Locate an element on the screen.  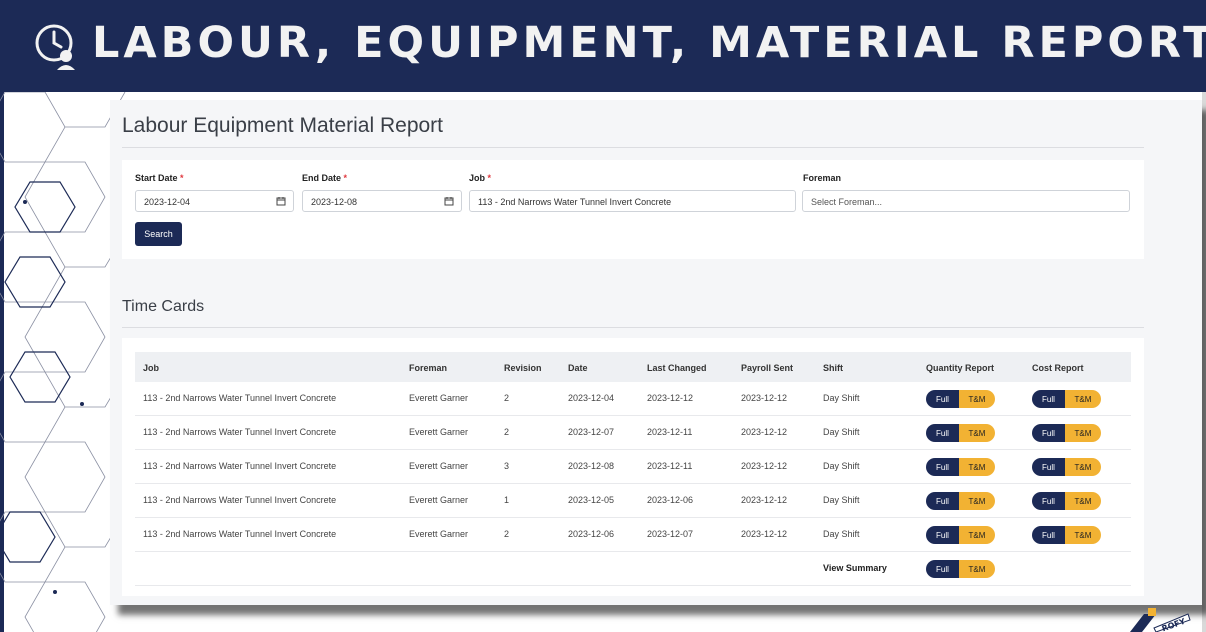
page-title: Labour Equipment Material Report is located at coordinates (283, 125).